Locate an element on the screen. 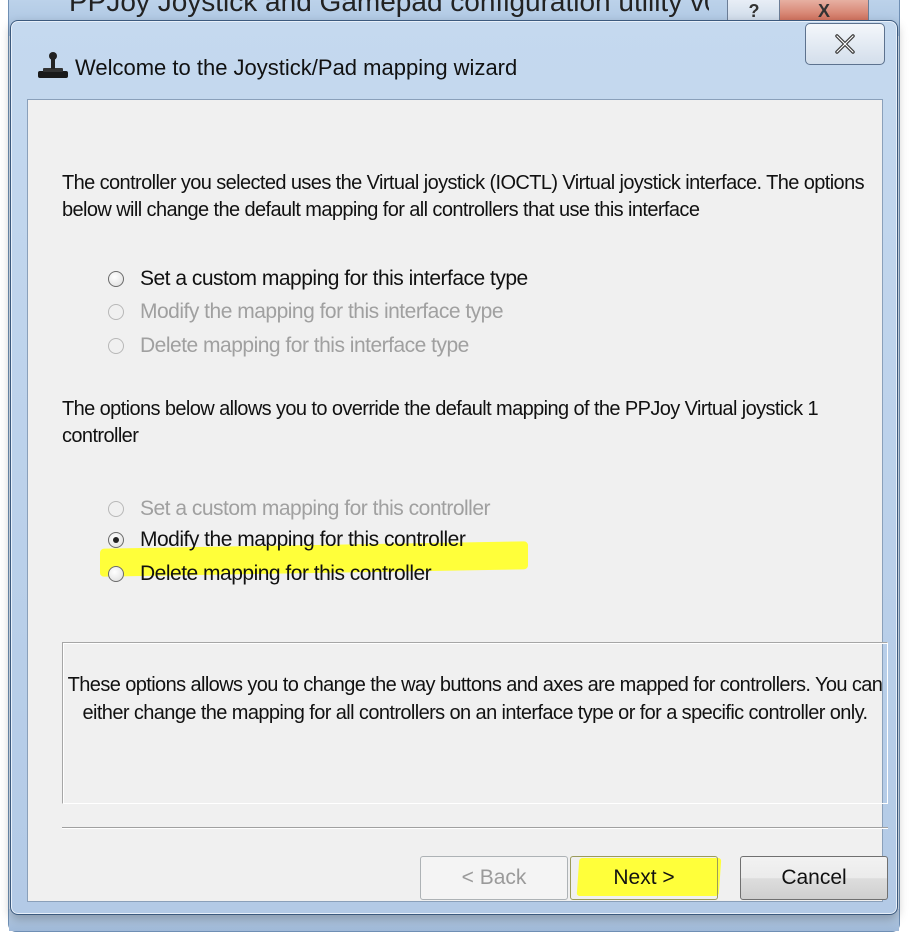 The width and height of the screenshot is (909, 932). close-button is located at coordinates (845, 44).